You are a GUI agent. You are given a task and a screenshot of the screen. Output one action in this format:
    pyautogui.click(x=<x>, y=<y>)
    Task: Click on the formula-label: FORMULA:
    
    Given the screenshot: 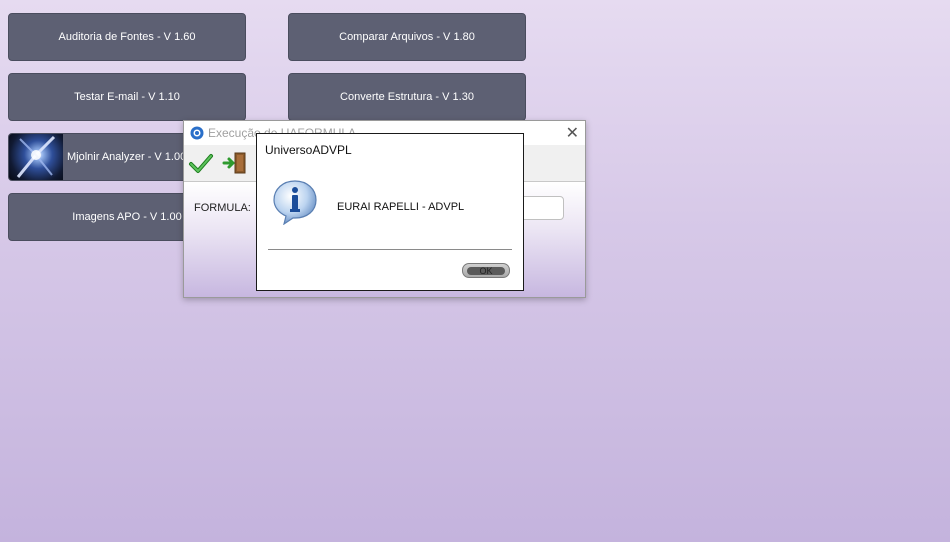 What is the action you would take?
    pyautogui.click(x=222, y=208)
    